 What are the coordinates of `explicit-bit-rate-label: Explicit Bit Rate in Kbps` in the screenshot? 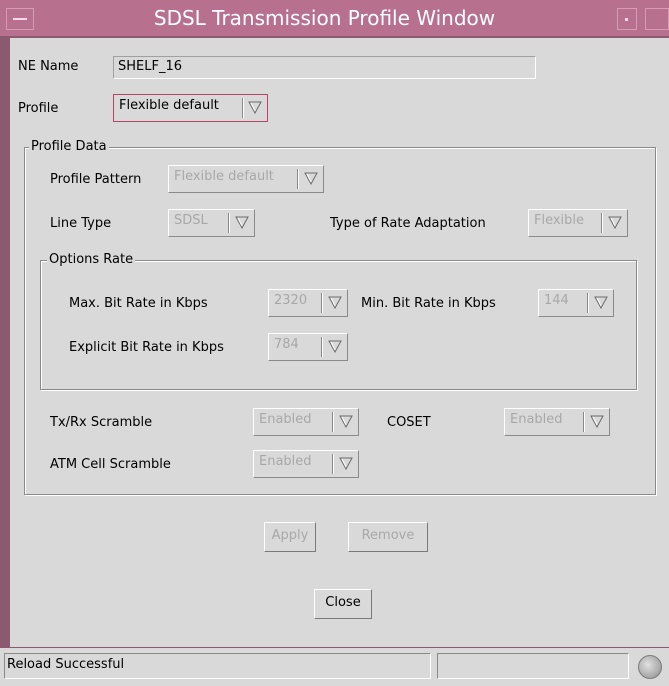 It's located at (146, 347).